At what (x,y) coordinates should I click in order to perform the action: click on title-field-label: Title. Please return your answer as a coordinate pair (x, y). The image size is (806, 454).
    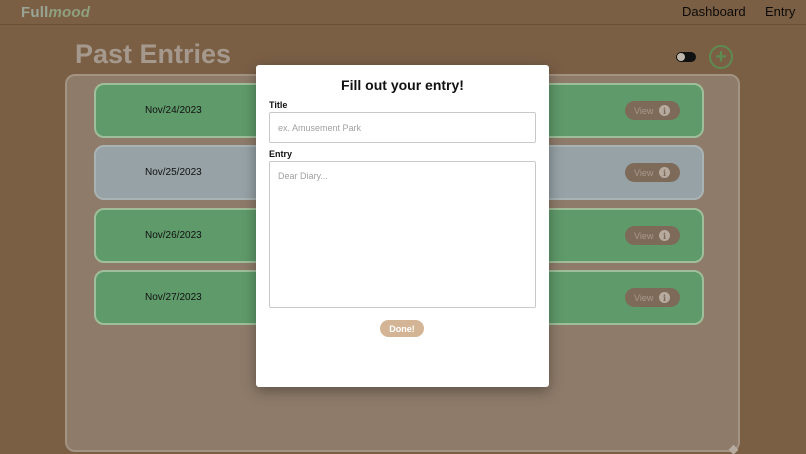
    Looking at the image, I should click on (278, 105).